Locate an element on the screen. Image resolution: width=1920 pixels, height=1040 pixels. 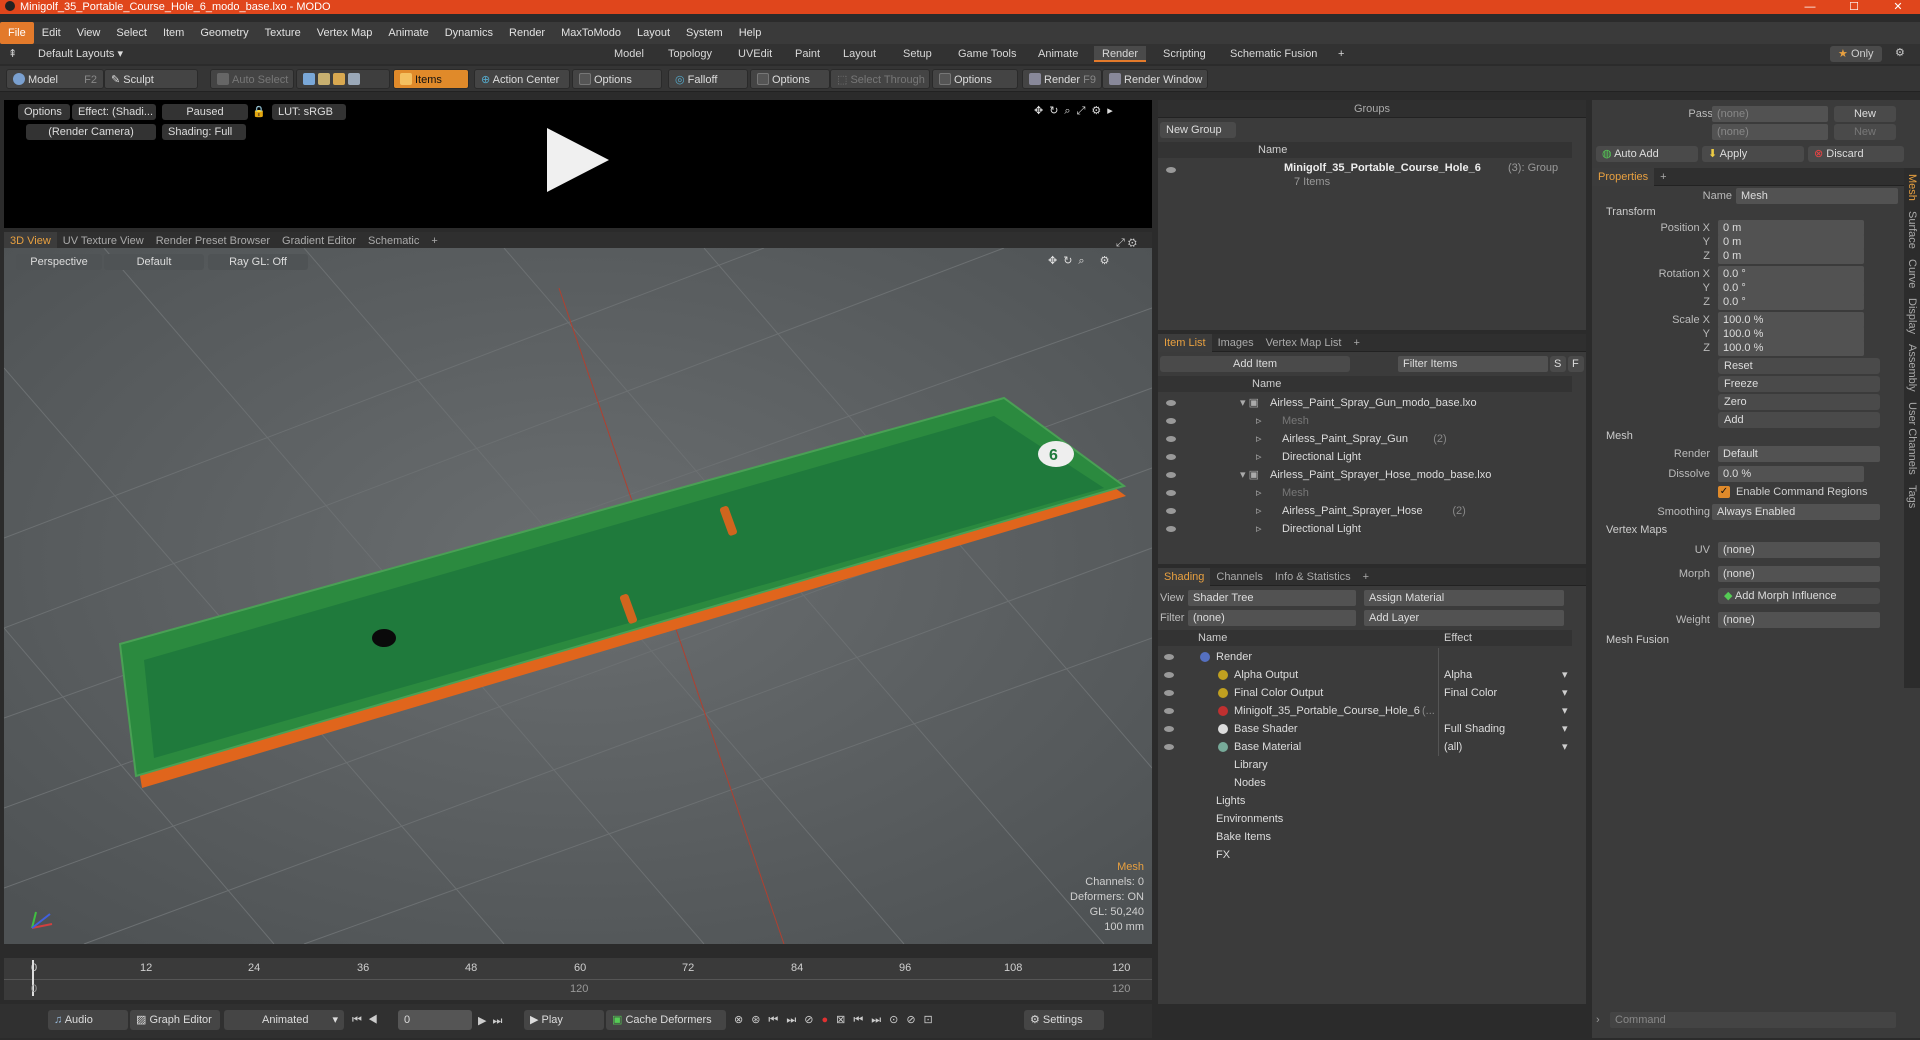
shader-item-effect: Full Shading is located at coordinates (1474, 729).